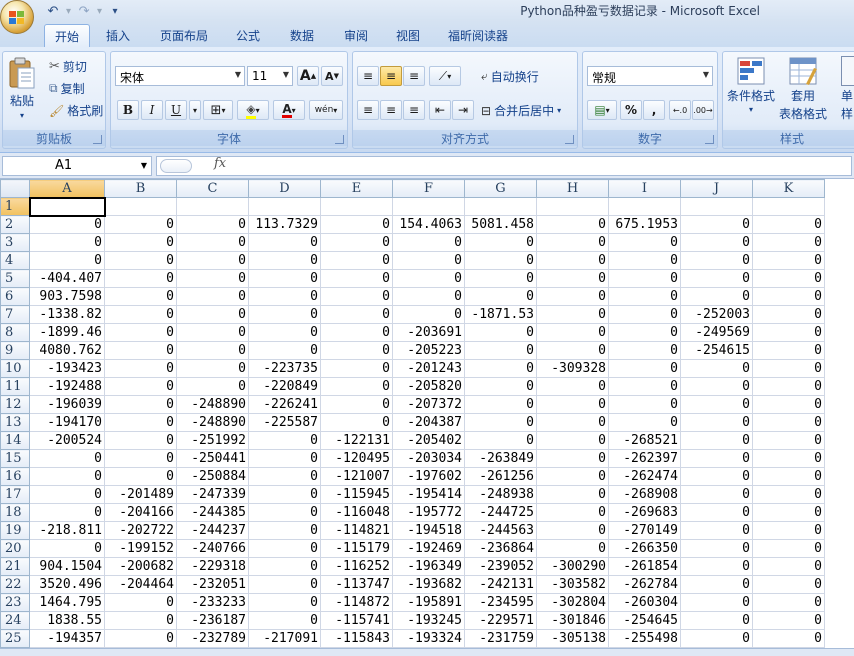 This screenshot has width=854, height=656. I want to click on cell-h14: 0, so click(572, 440).